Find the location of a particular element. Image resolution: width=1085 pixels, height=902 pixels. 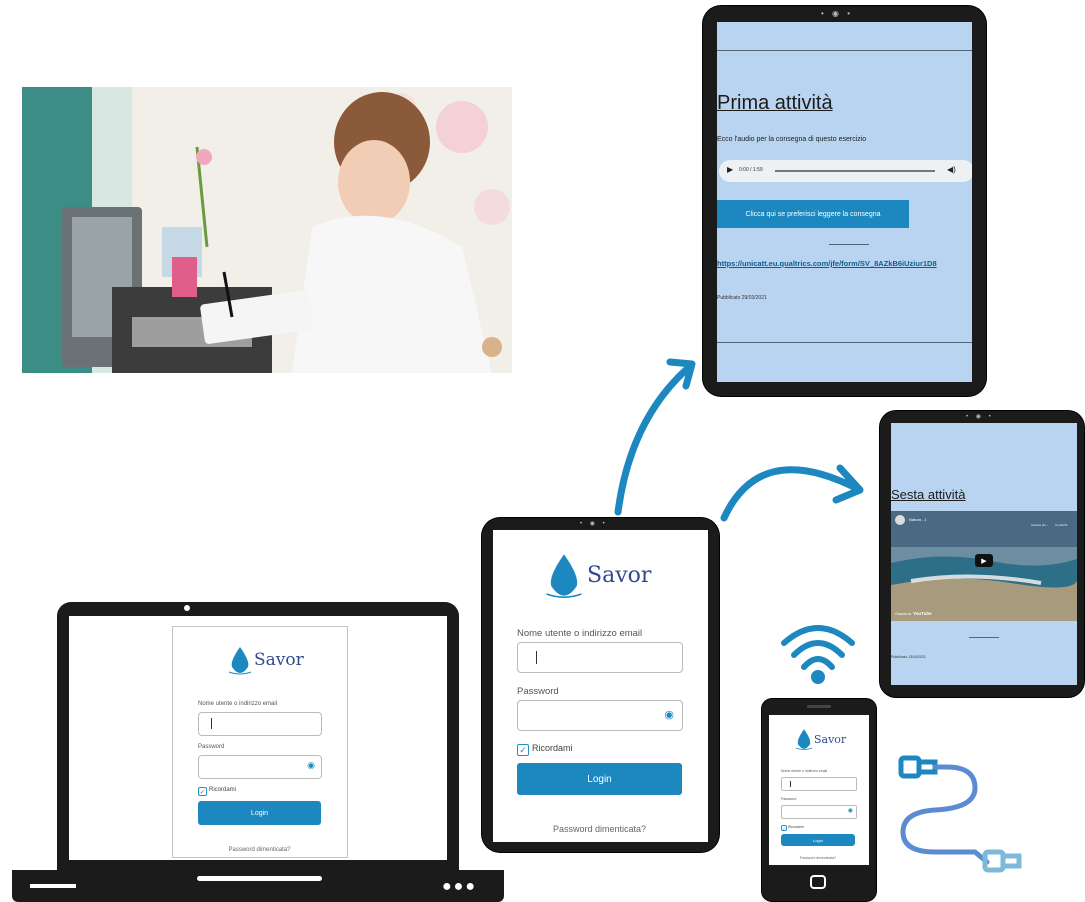

watch-on-label: Guarda su is located at coordinates (903, 614).